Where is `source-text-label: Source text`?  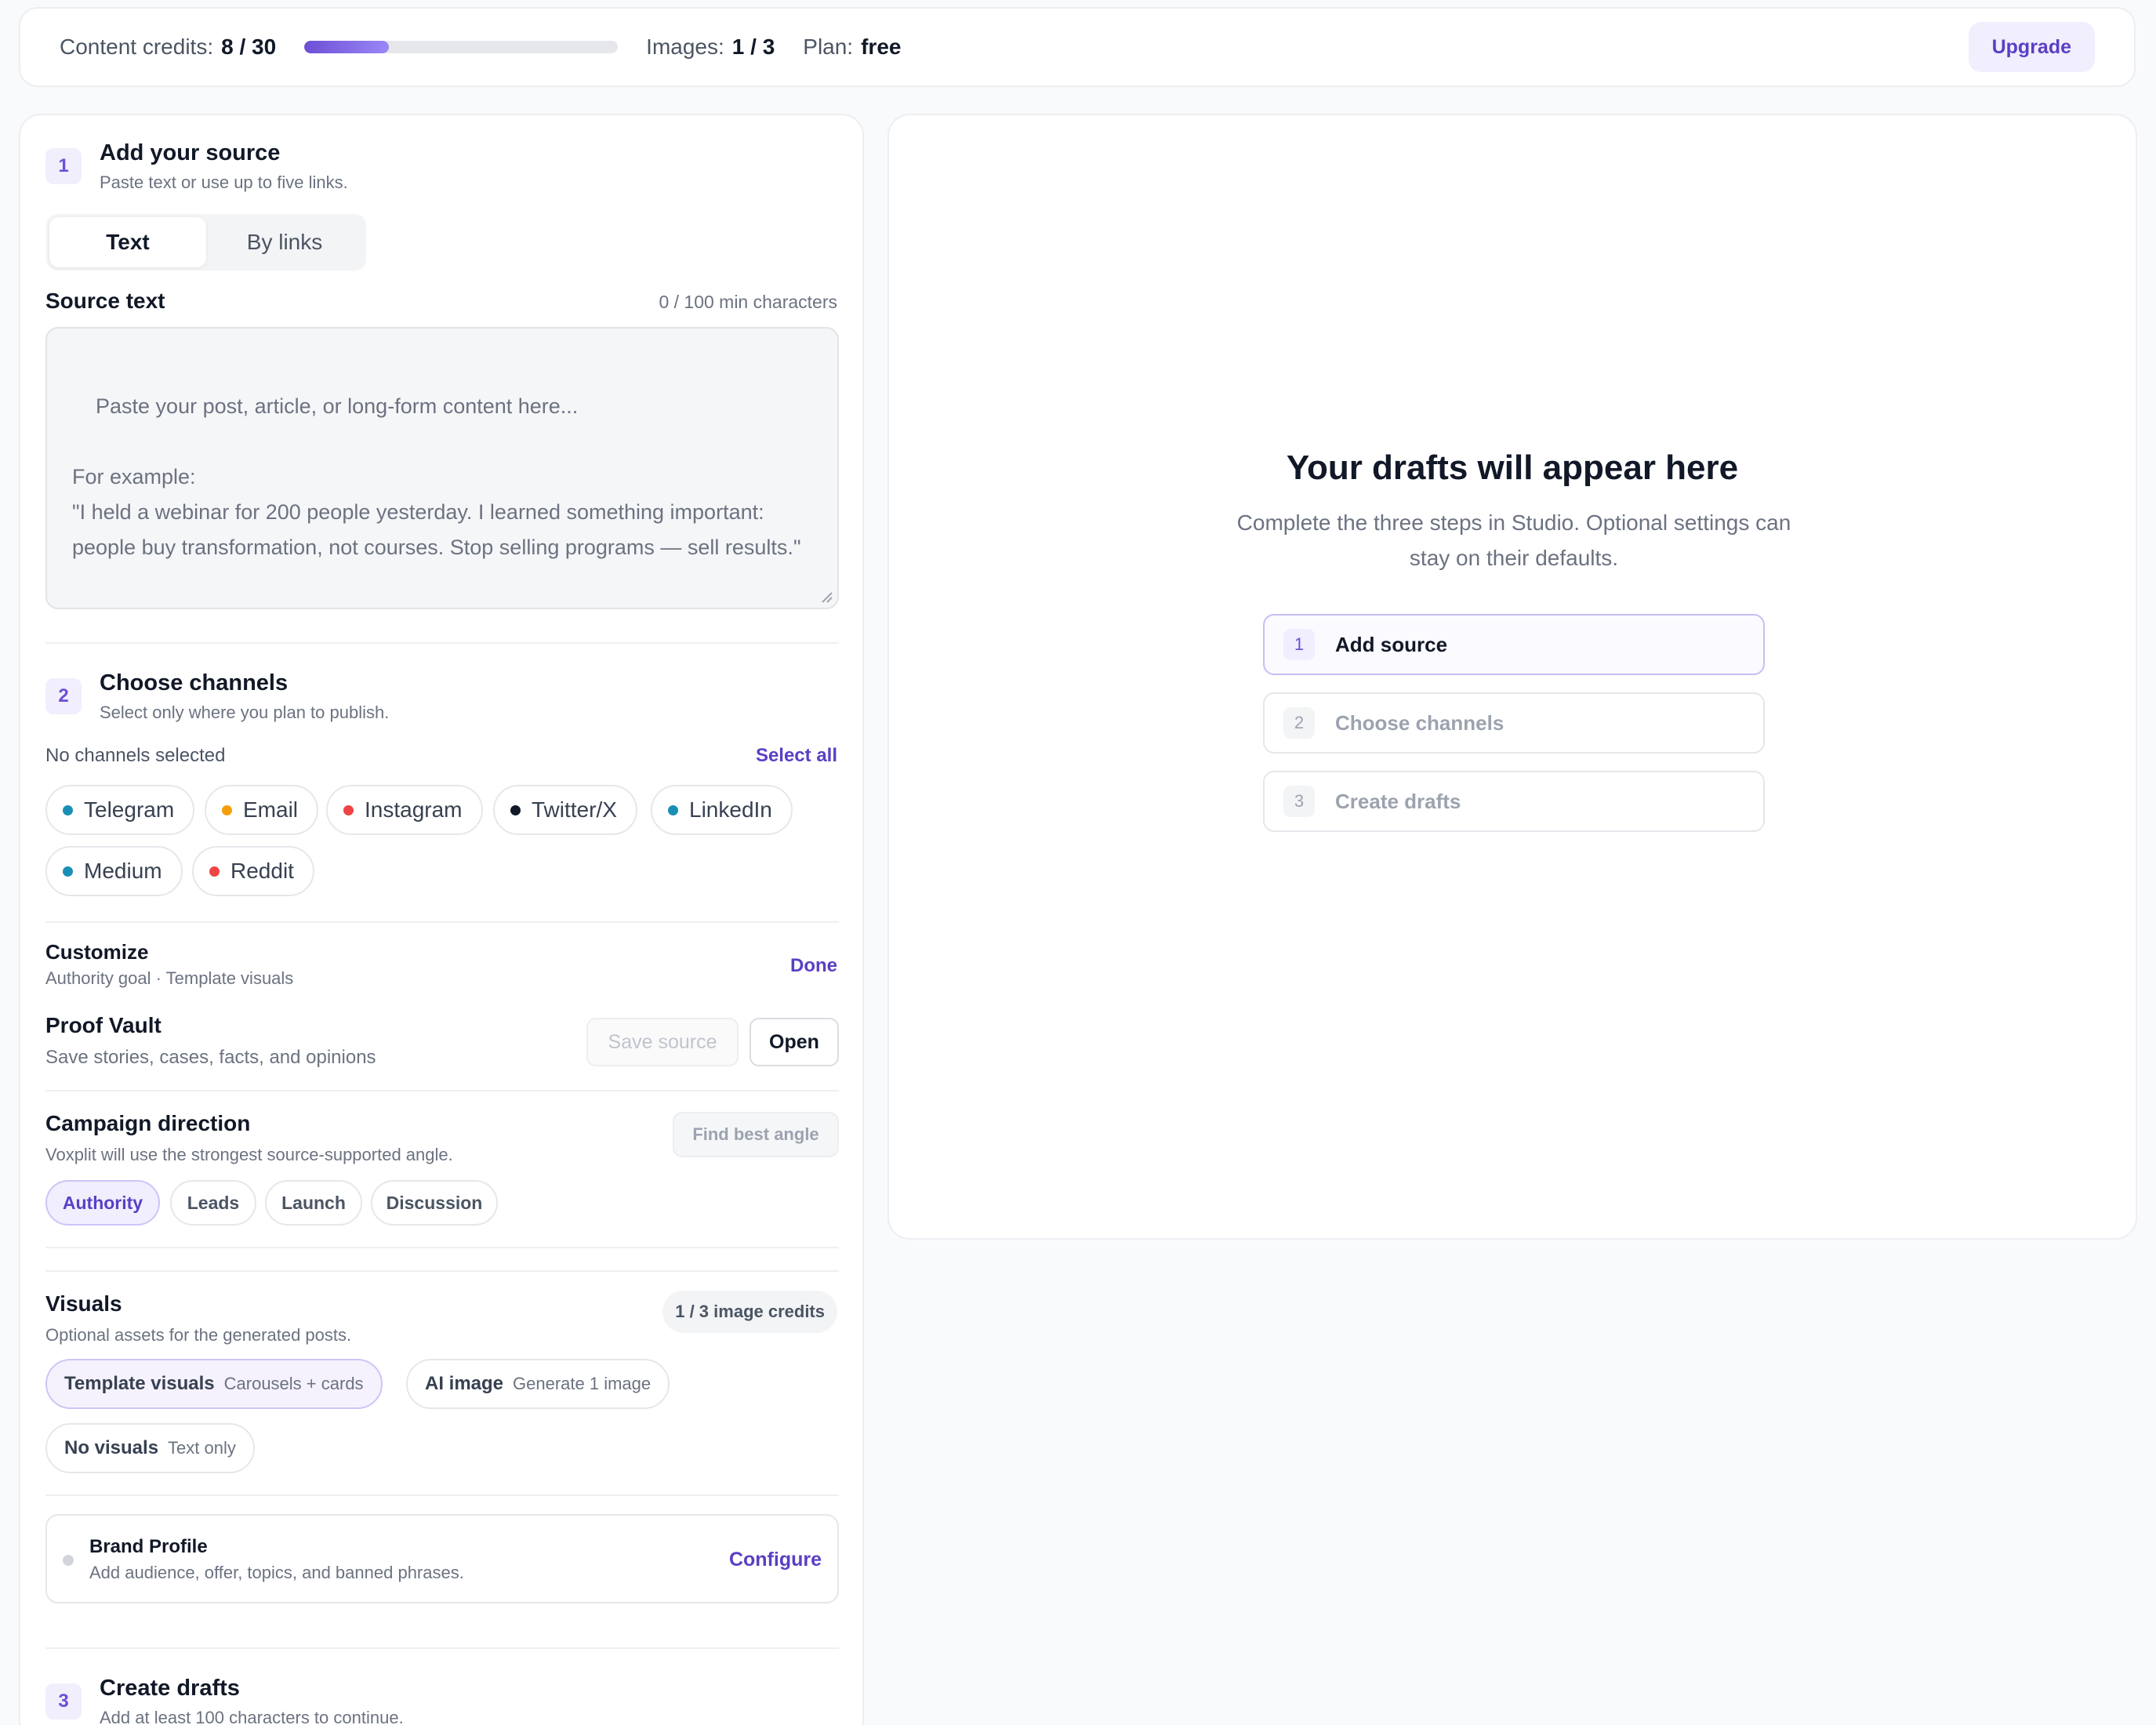
source-text-label: Source text is located at coordinates (105, 301).